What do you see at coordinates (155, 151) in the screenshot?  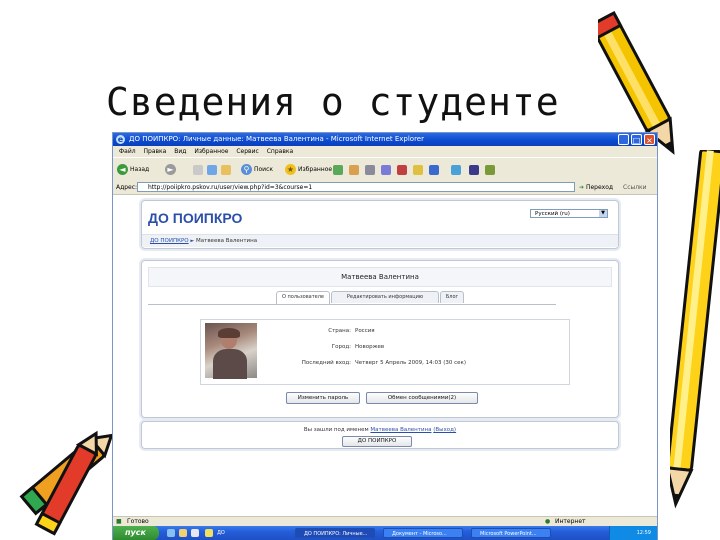 I see `menu-edit: Правка` at bounding box center [155, 151].